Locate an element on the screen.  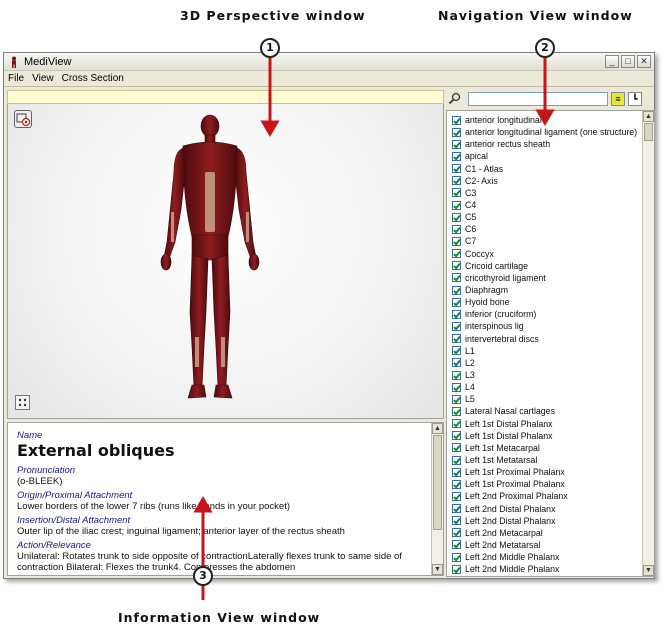
list-item: L4 is located at coordinates (545, 387).